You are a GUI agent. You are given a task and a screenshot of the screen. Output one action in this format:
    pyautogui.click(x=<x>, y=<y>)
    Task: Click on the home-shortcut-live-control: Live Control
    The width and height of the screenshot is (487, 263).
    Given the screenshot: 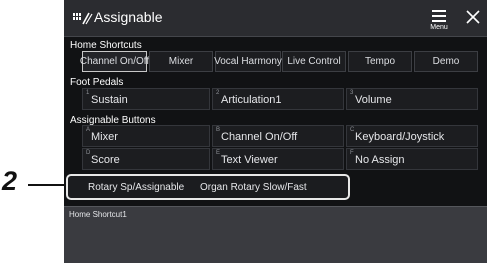 What is the action you would take?
    pyautogui.click(x=314, y=61)
    